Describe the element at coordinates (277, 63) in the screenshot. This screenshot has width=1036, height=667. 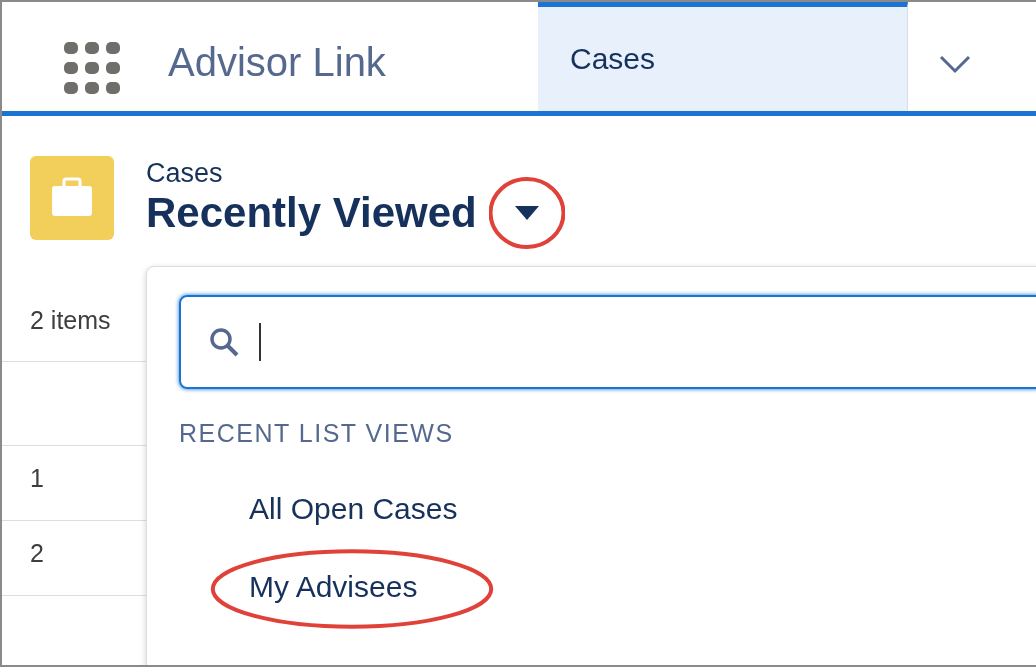
I see `app-name: Advisor Link` at that location.